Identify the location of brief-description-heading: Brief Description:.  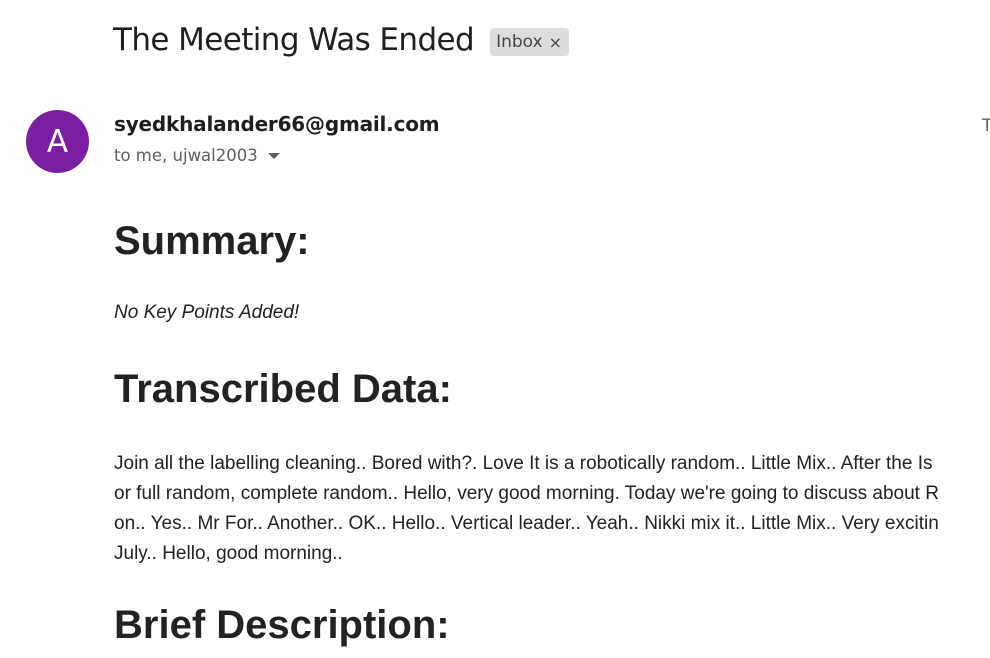
(282, 625).